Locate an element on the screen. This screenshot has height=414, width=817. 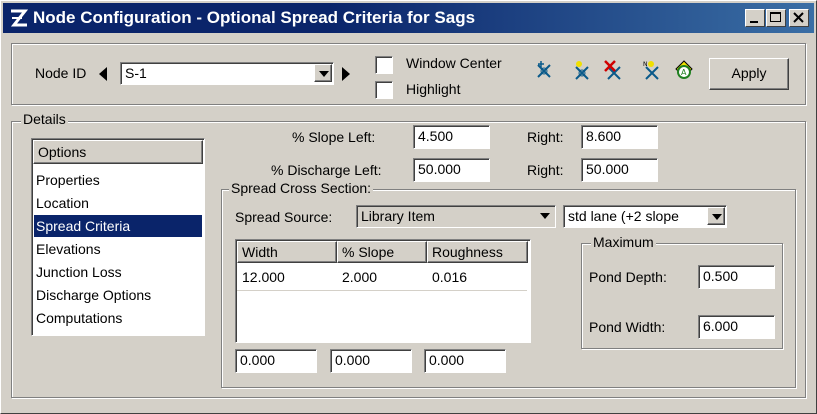
discharge-left-label: % Discharge Left: is located at coordinates (326, 170).